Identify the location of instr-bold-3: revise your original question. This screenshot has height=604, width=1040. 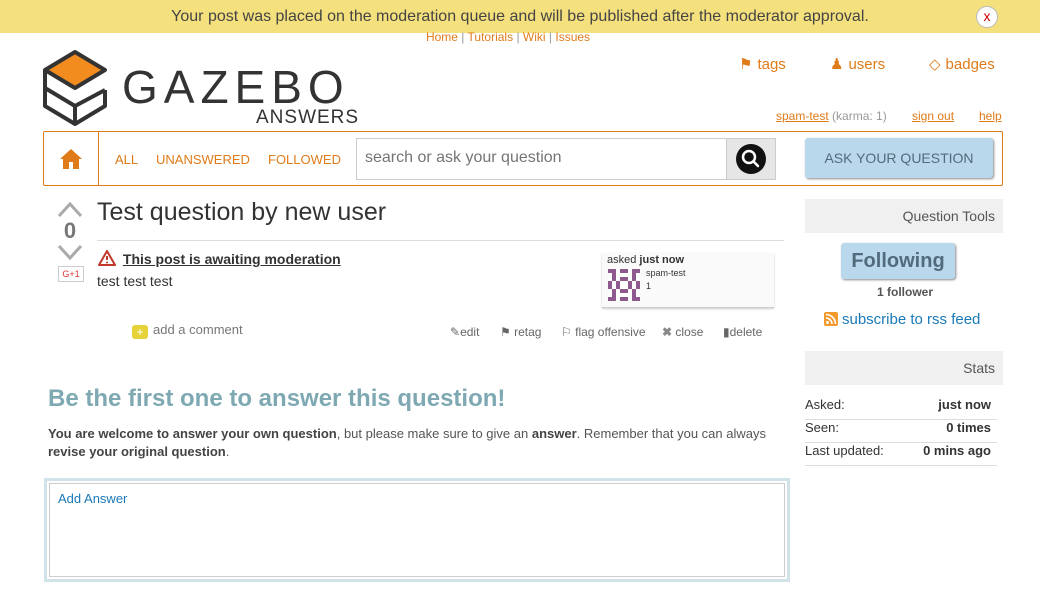
(137, 451).